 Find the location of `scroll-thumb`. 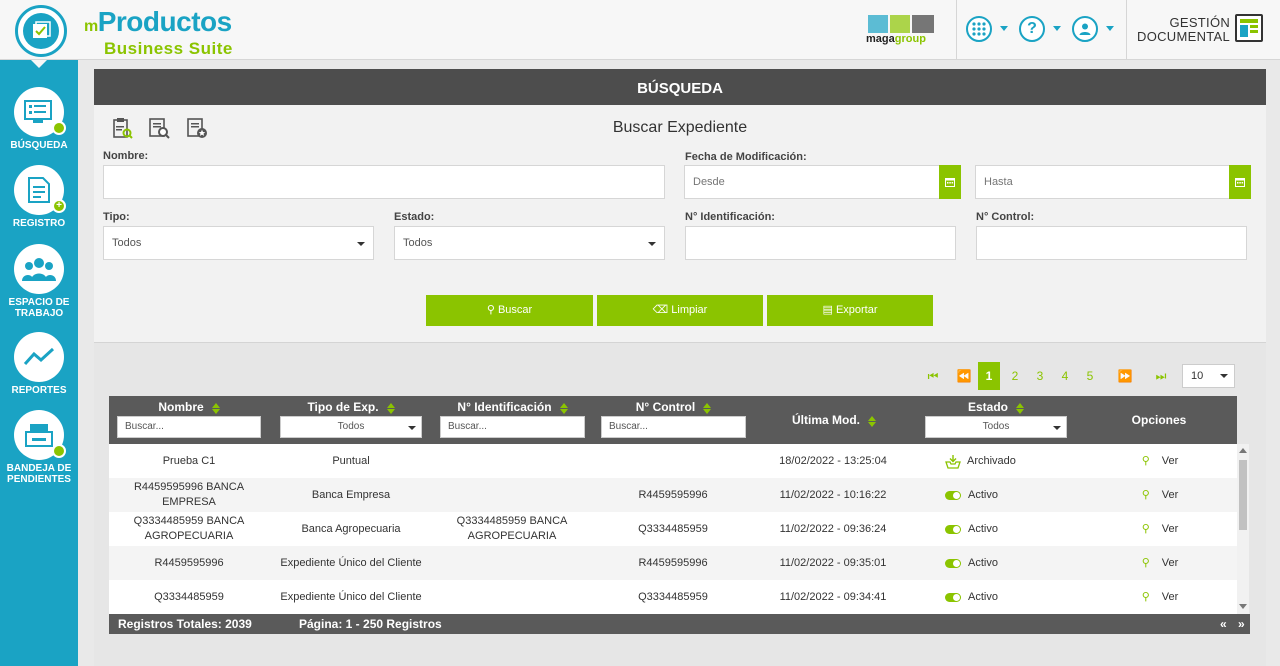

scroll-thumb is located at coordinates (1243, 495).